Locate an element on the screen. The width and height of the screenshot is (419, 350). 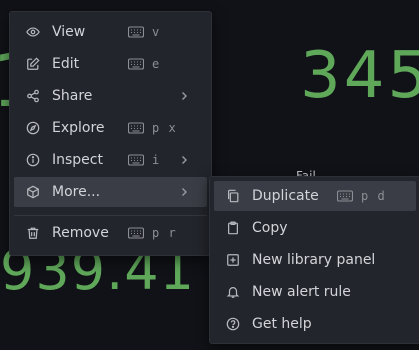
submenu-item-copy: Copy is located at coordinates (315, 228).